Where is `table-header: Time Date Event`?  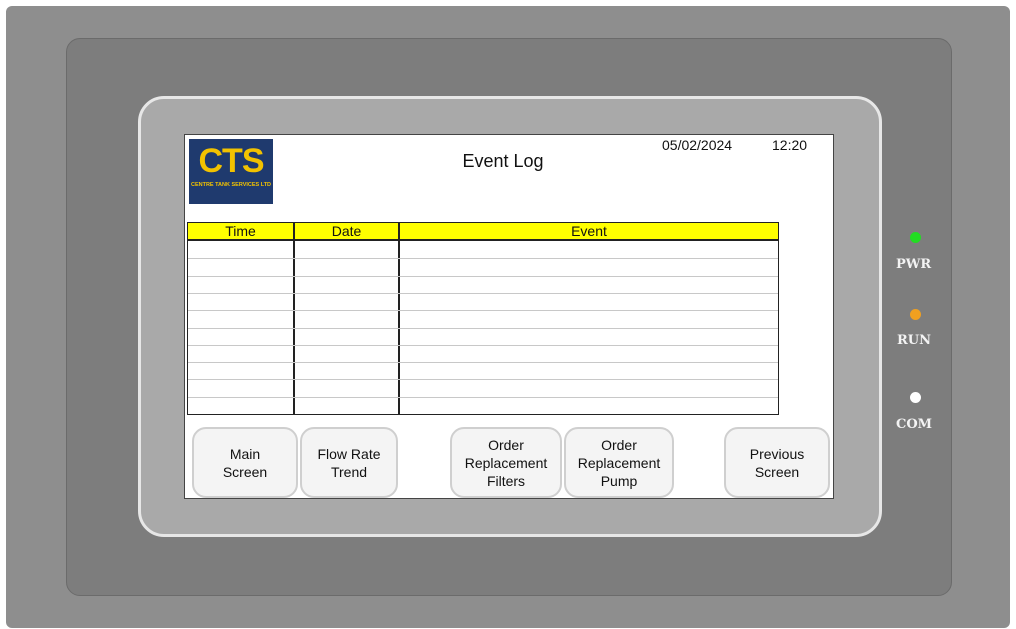 table-header: Time Date Event is located at coordinates (483, 232).